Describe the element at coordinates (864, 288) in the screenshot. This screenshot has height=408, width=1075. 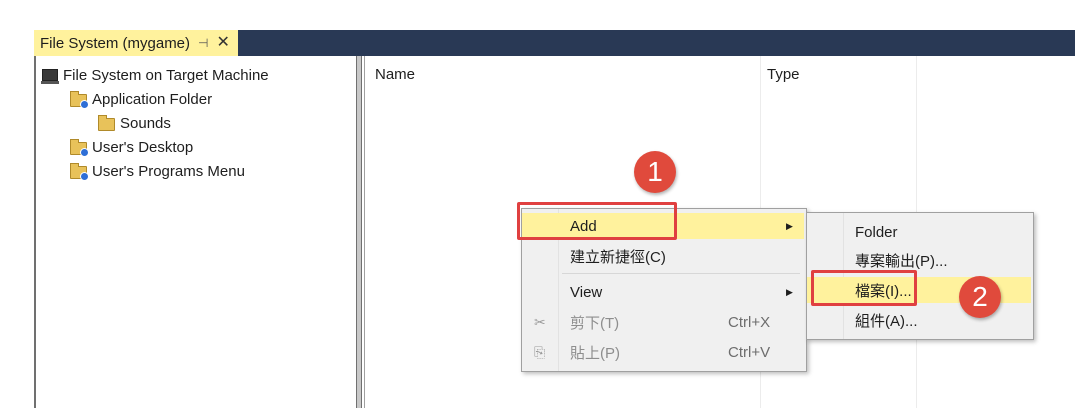
I see `annotation-box-file` at that location.